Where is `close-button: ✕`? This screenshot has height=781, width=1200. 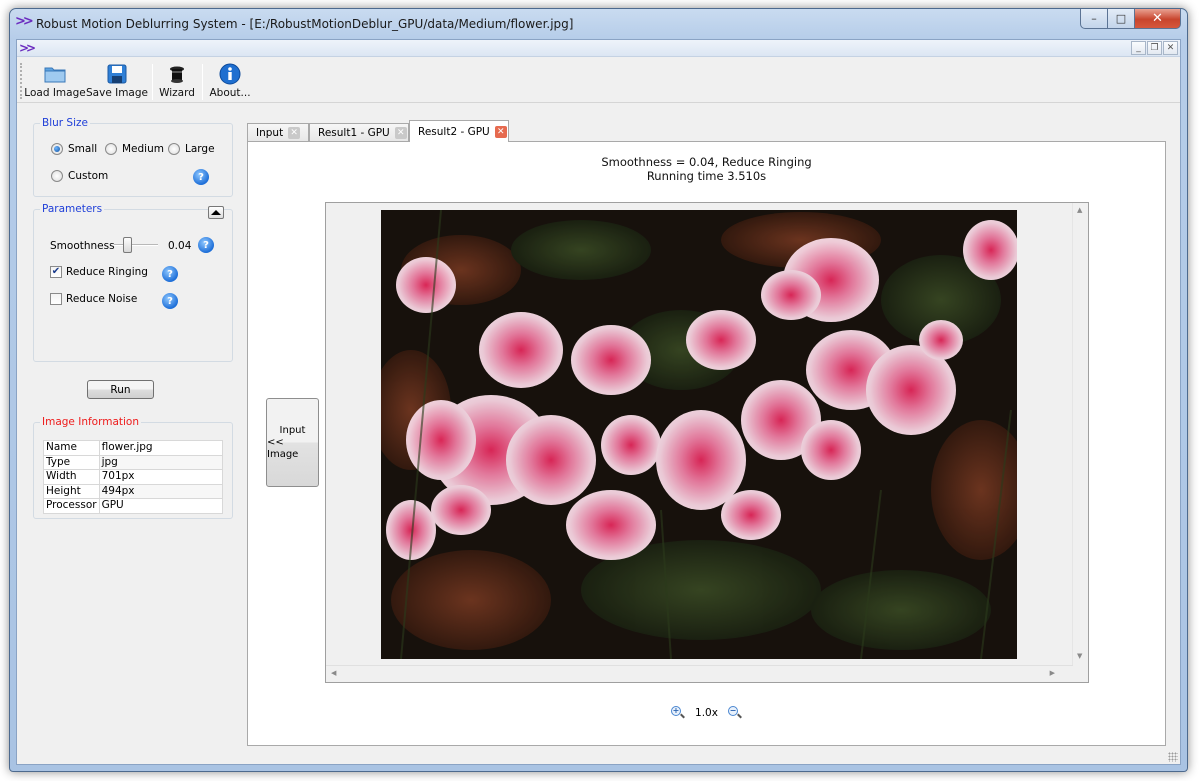
close-button: ✕ is located at coordinates (1158, 19).